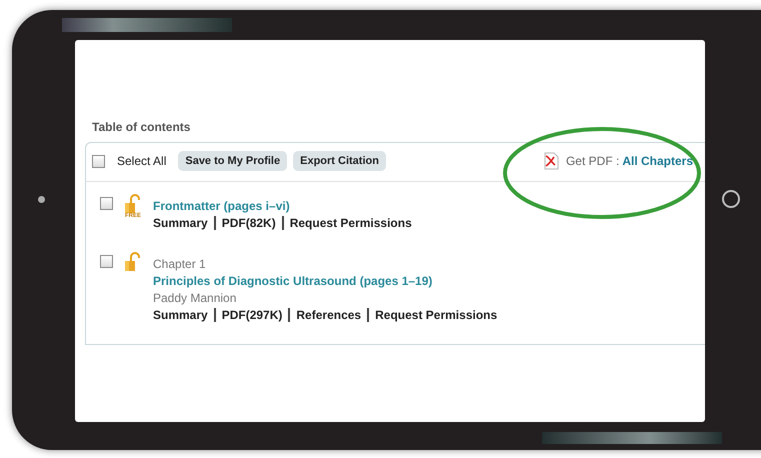 This screenshot has height=458, width=761. I want to click on chapter-number: Chapter 1, so click(180, 264).